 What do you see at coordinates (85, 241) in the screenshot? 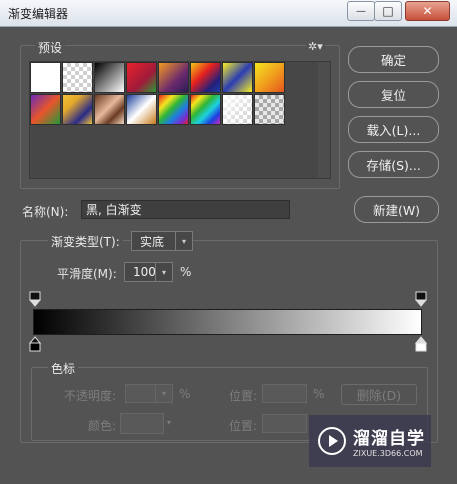
I see `gradient-type-label: 渐变类型(T):` at bounding box center [85, 241].